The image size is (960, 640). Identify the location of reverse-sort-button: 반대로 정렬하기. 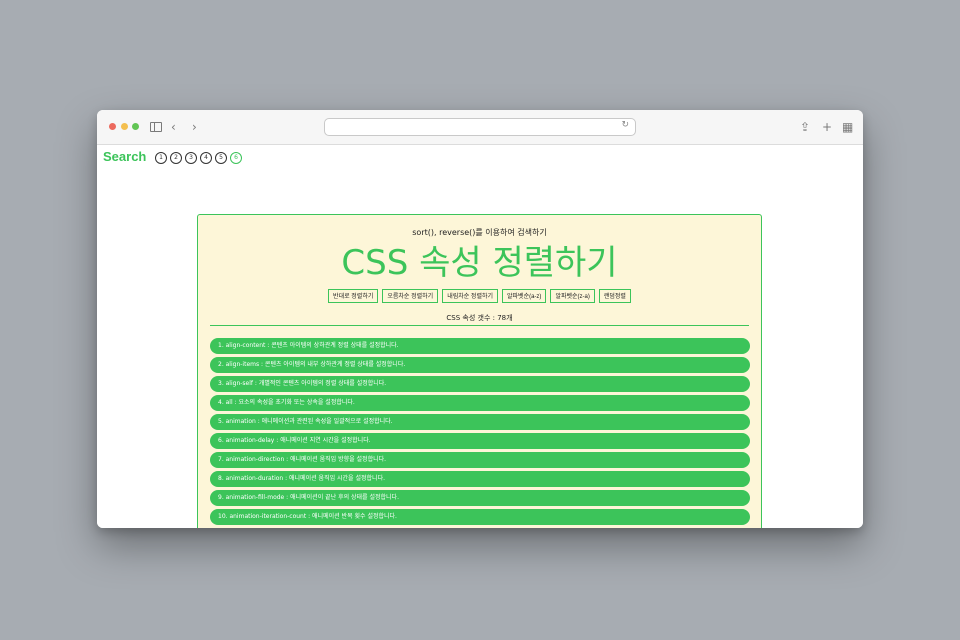
(353, 296).